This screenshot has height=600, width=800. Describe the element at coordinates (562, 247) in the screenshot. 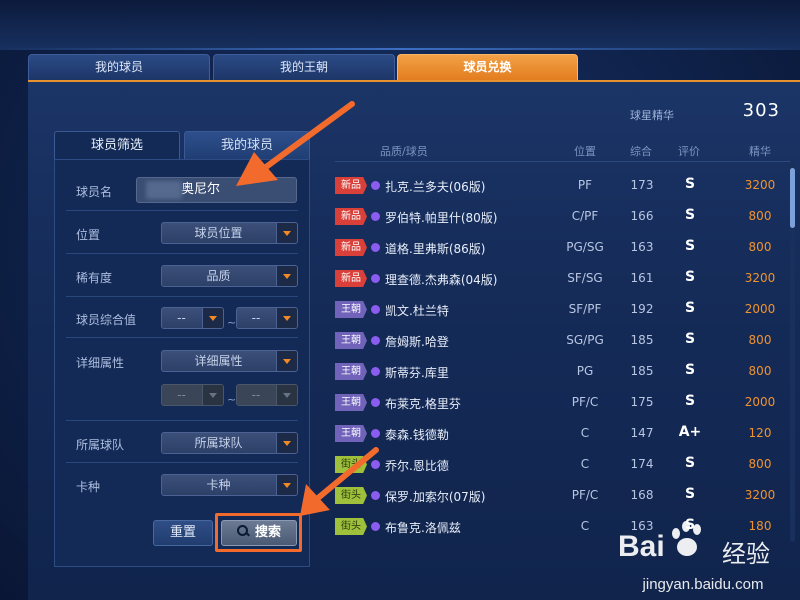

I see `table-row: 新品 道格.里弗斯(86版) PG/SG 163 S 800` at that location.